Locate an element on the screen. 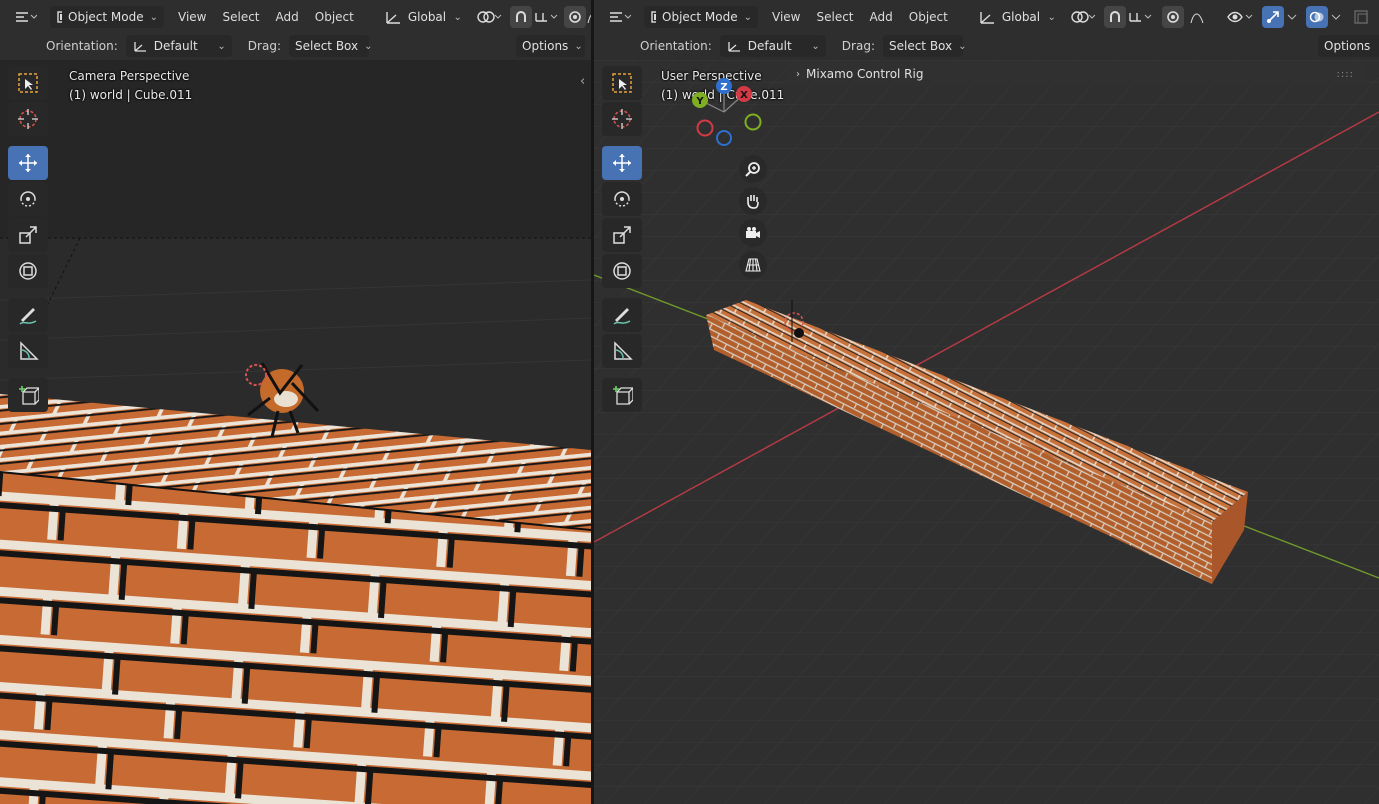 This screenshot has width=1379, height=804. gizmo-z-label: Z is located at coordinates (723, 87).